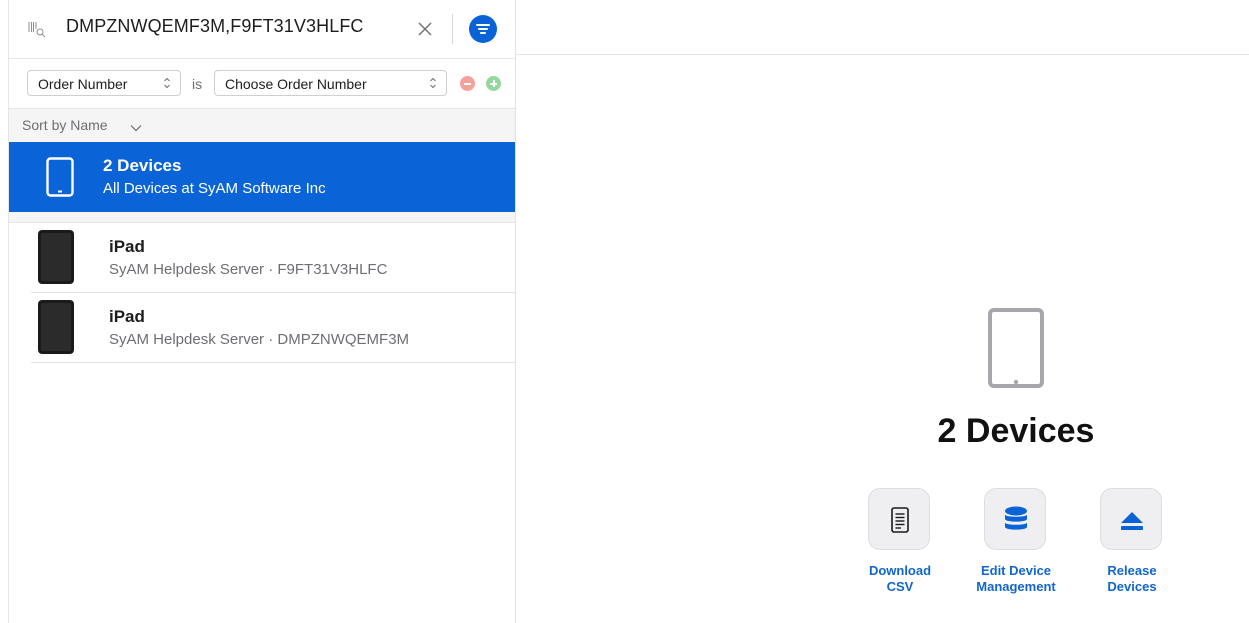  Describe the element at coordinates (83, 84) in the screenshot. I see `filter-field-value: Order Number` at that location.